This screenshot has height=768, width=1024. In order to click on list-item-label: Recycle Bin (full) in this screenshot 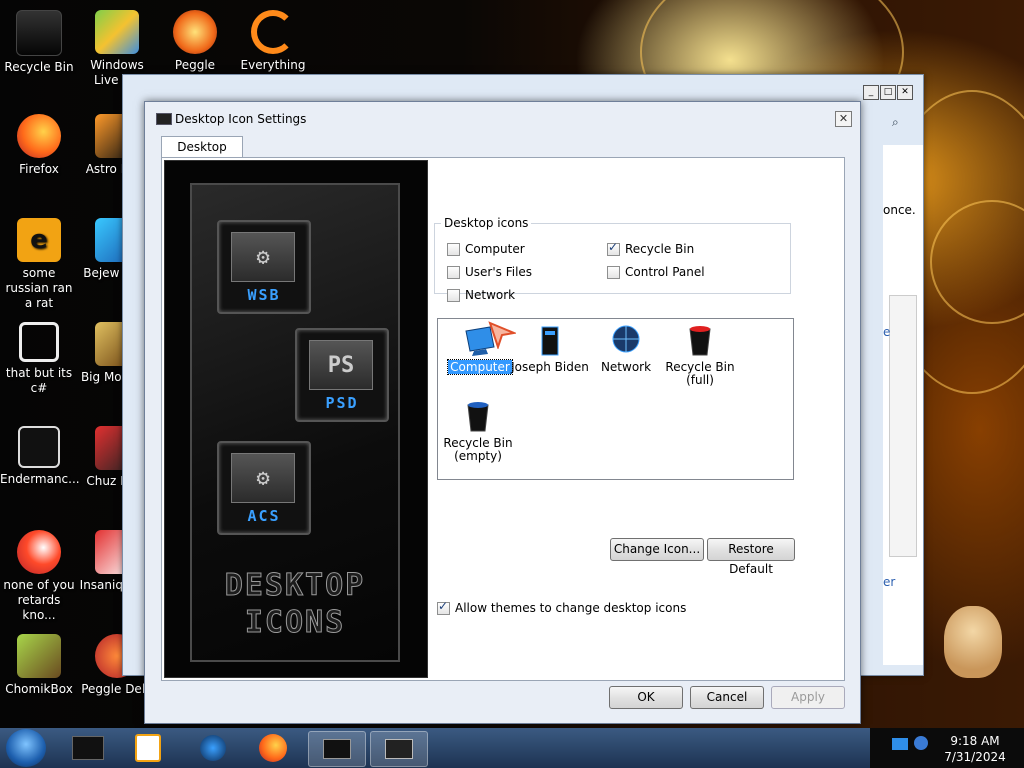, I will do `click(700, 373)`.